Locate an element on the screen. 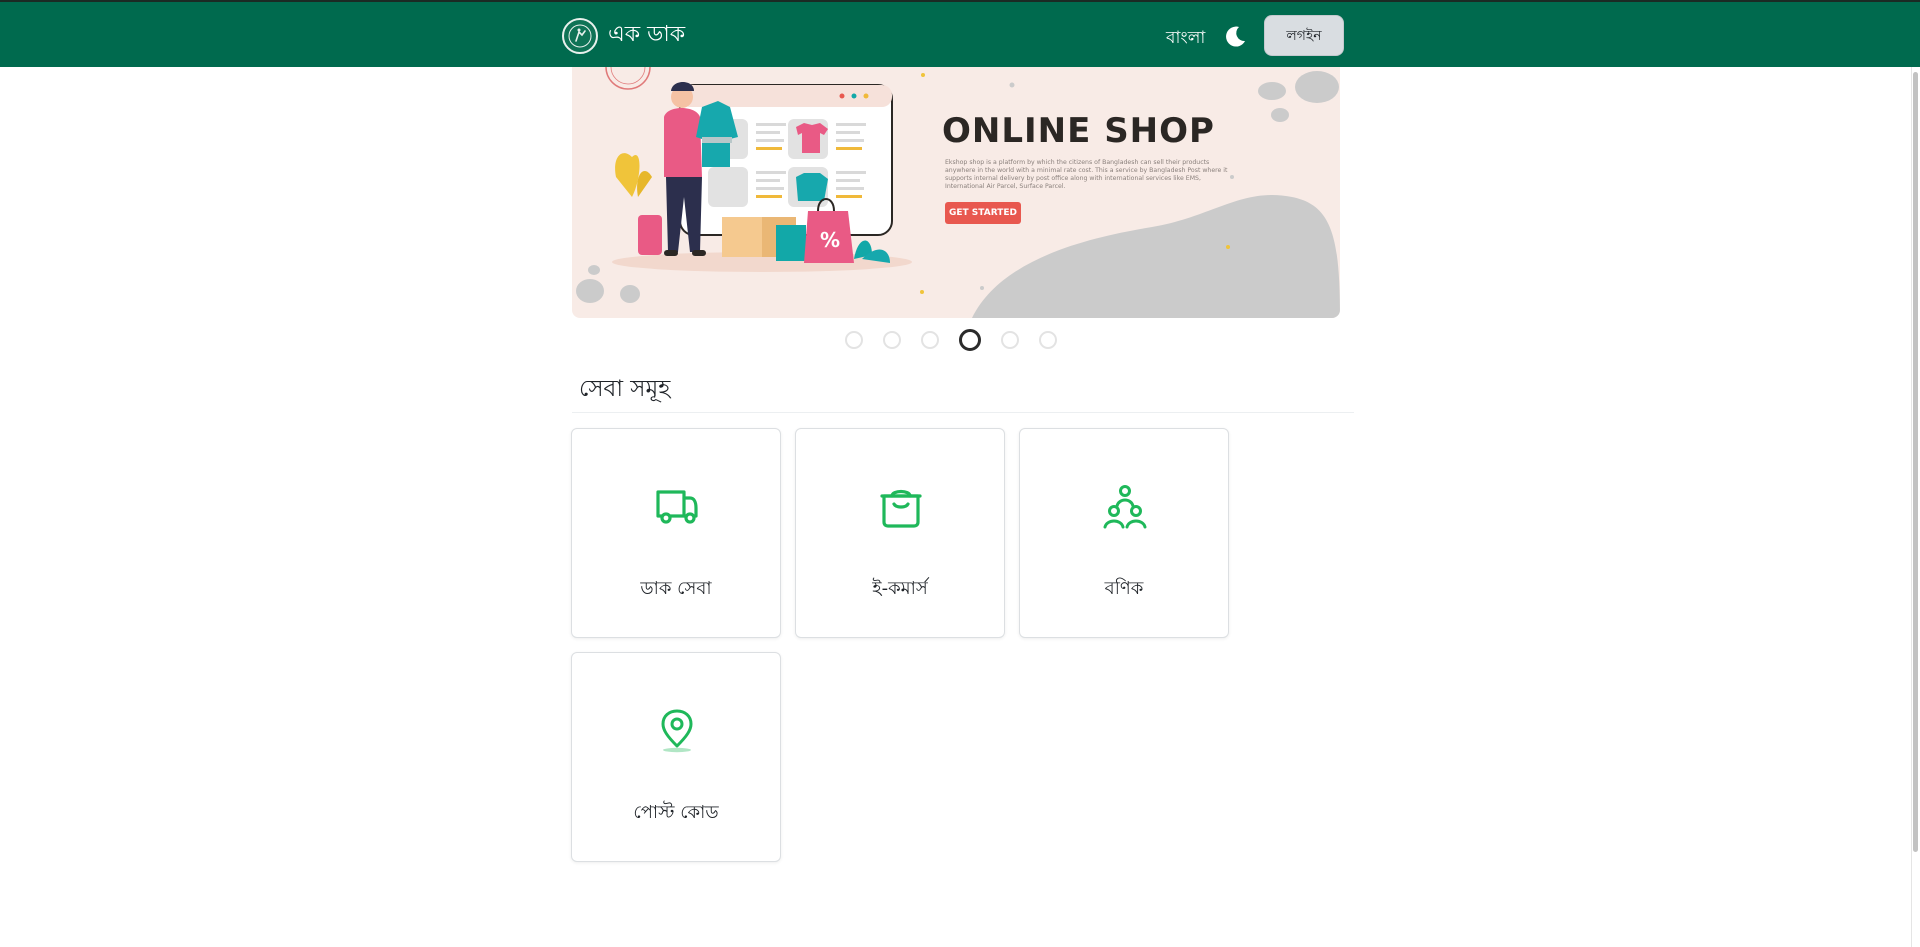 The image size is (1920, 947). service-label: ই-কমার্স is located at coordinates (900, 588).